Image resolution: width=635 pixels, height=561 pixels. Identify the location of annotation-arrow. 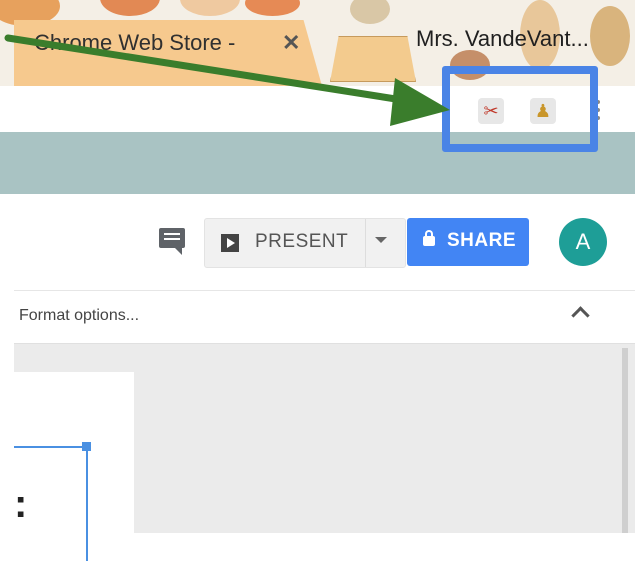
(227, 80).